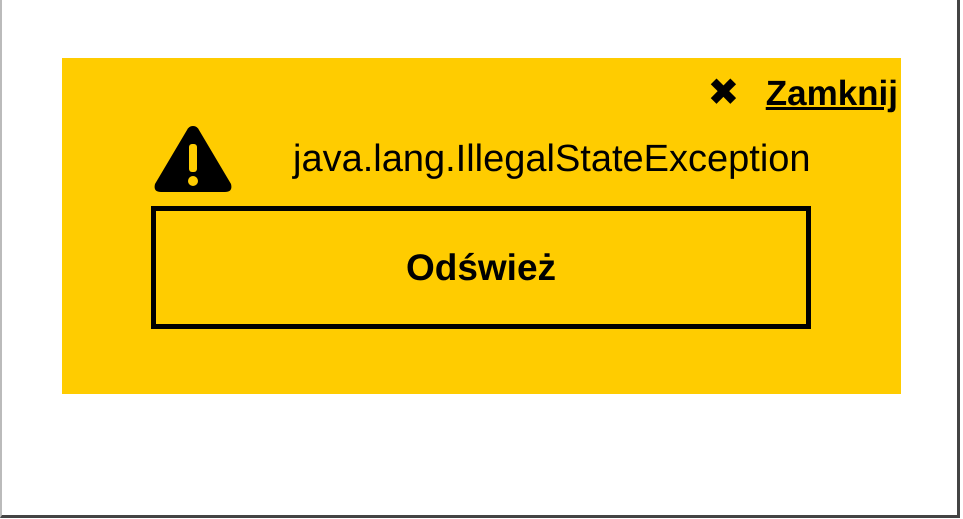 This screenshot has height=519, width=963. Describe the element at coordinates (193, 159) in the screenshot. I see `warning-icon` at that location.